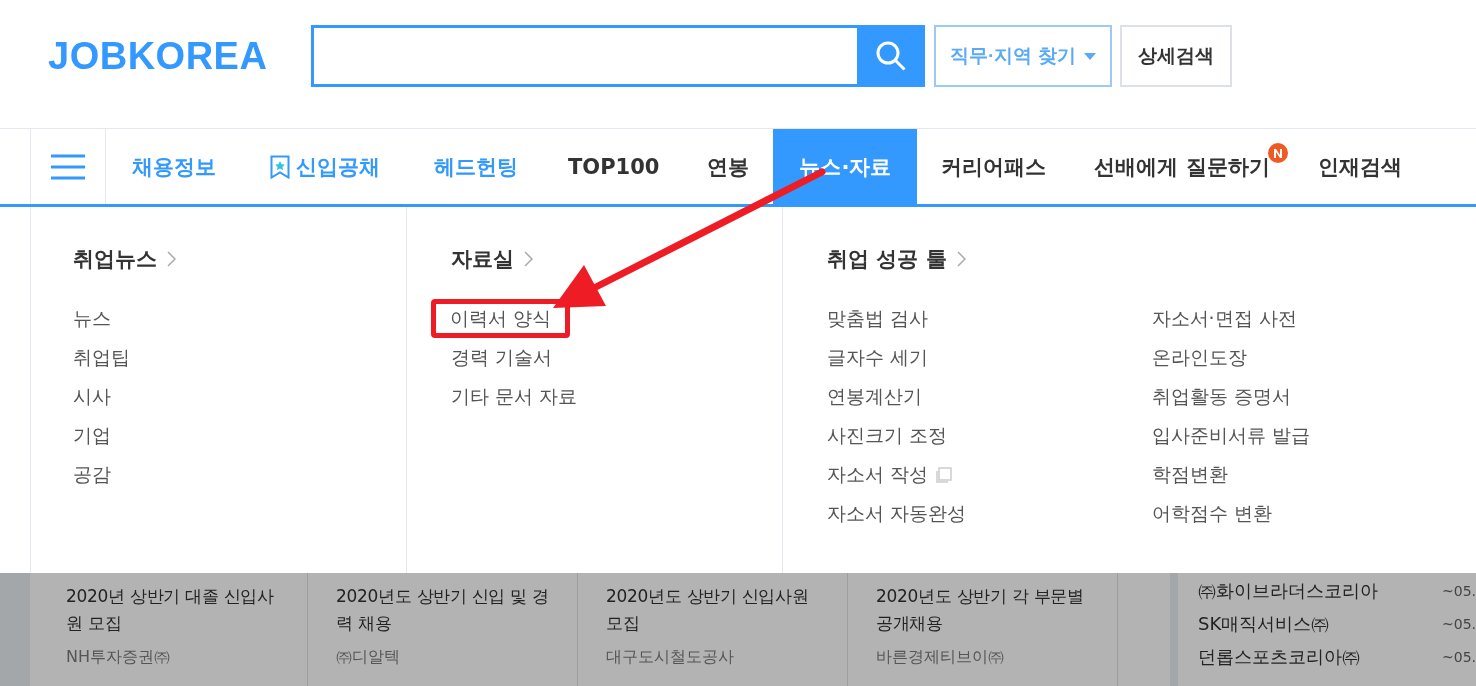  What do you see at coordinates (1175, 56) in the screenshot?
I see `advanced-search-button: 상세검색` at bounding box center [1175, 56].